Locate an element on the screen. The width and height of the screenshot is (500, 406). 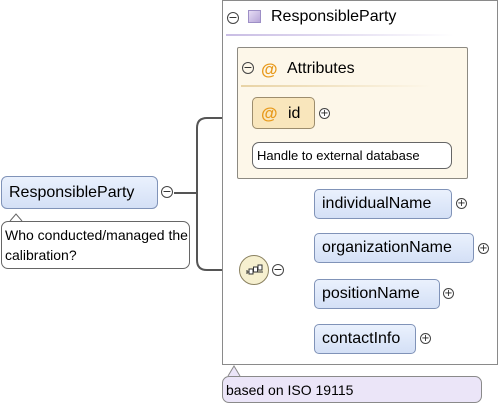
child-element-individual-name: individualName is located at coordinates (383, 204).